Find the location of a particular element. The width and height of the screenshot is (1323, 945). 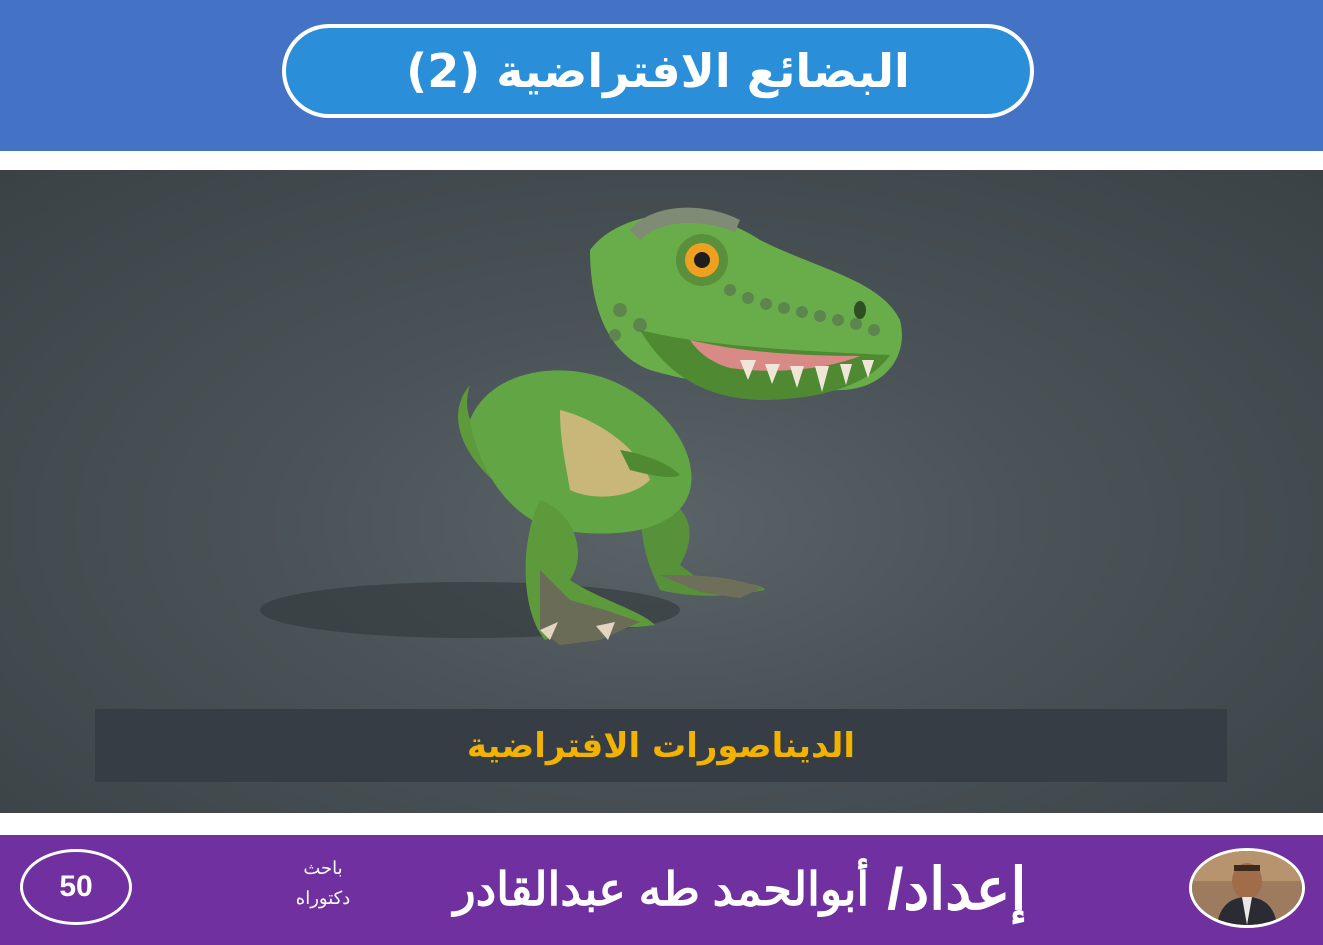

caption-bar: الديناصورات الافتراضية is located at coordinates (661, 745).